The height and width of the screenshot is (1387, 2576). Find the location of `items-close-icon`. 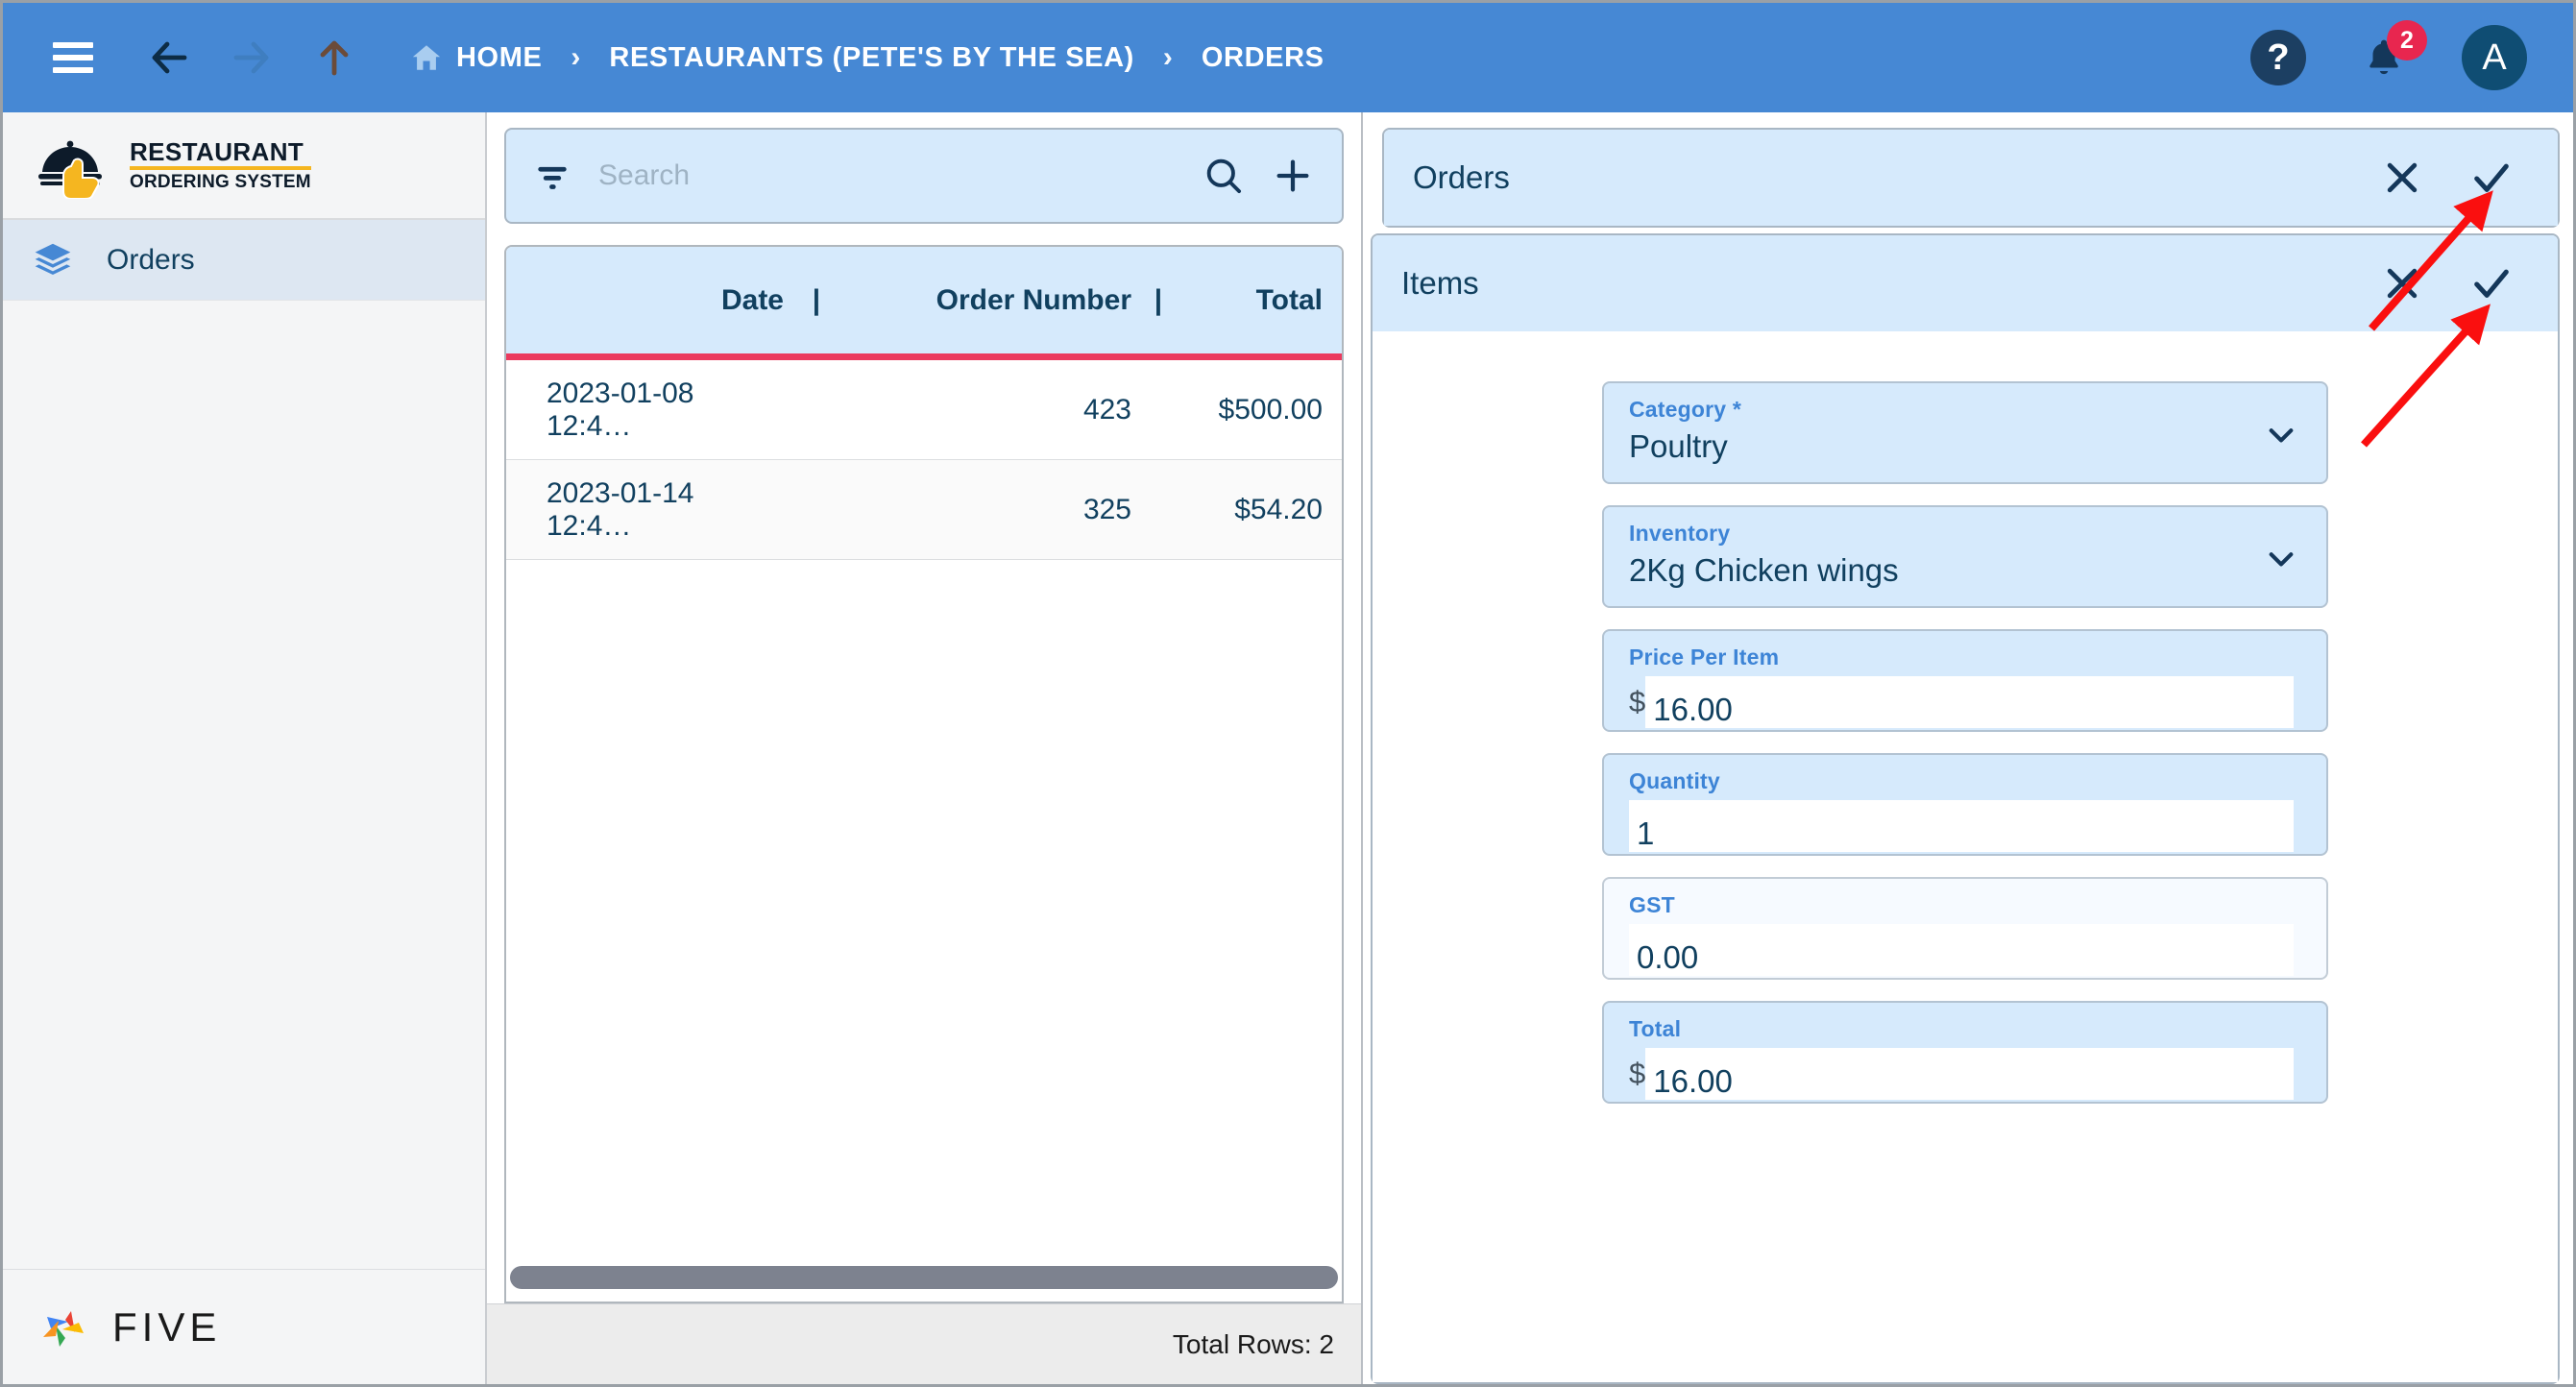

items-close-icon is located at coordinates (2402, 283).